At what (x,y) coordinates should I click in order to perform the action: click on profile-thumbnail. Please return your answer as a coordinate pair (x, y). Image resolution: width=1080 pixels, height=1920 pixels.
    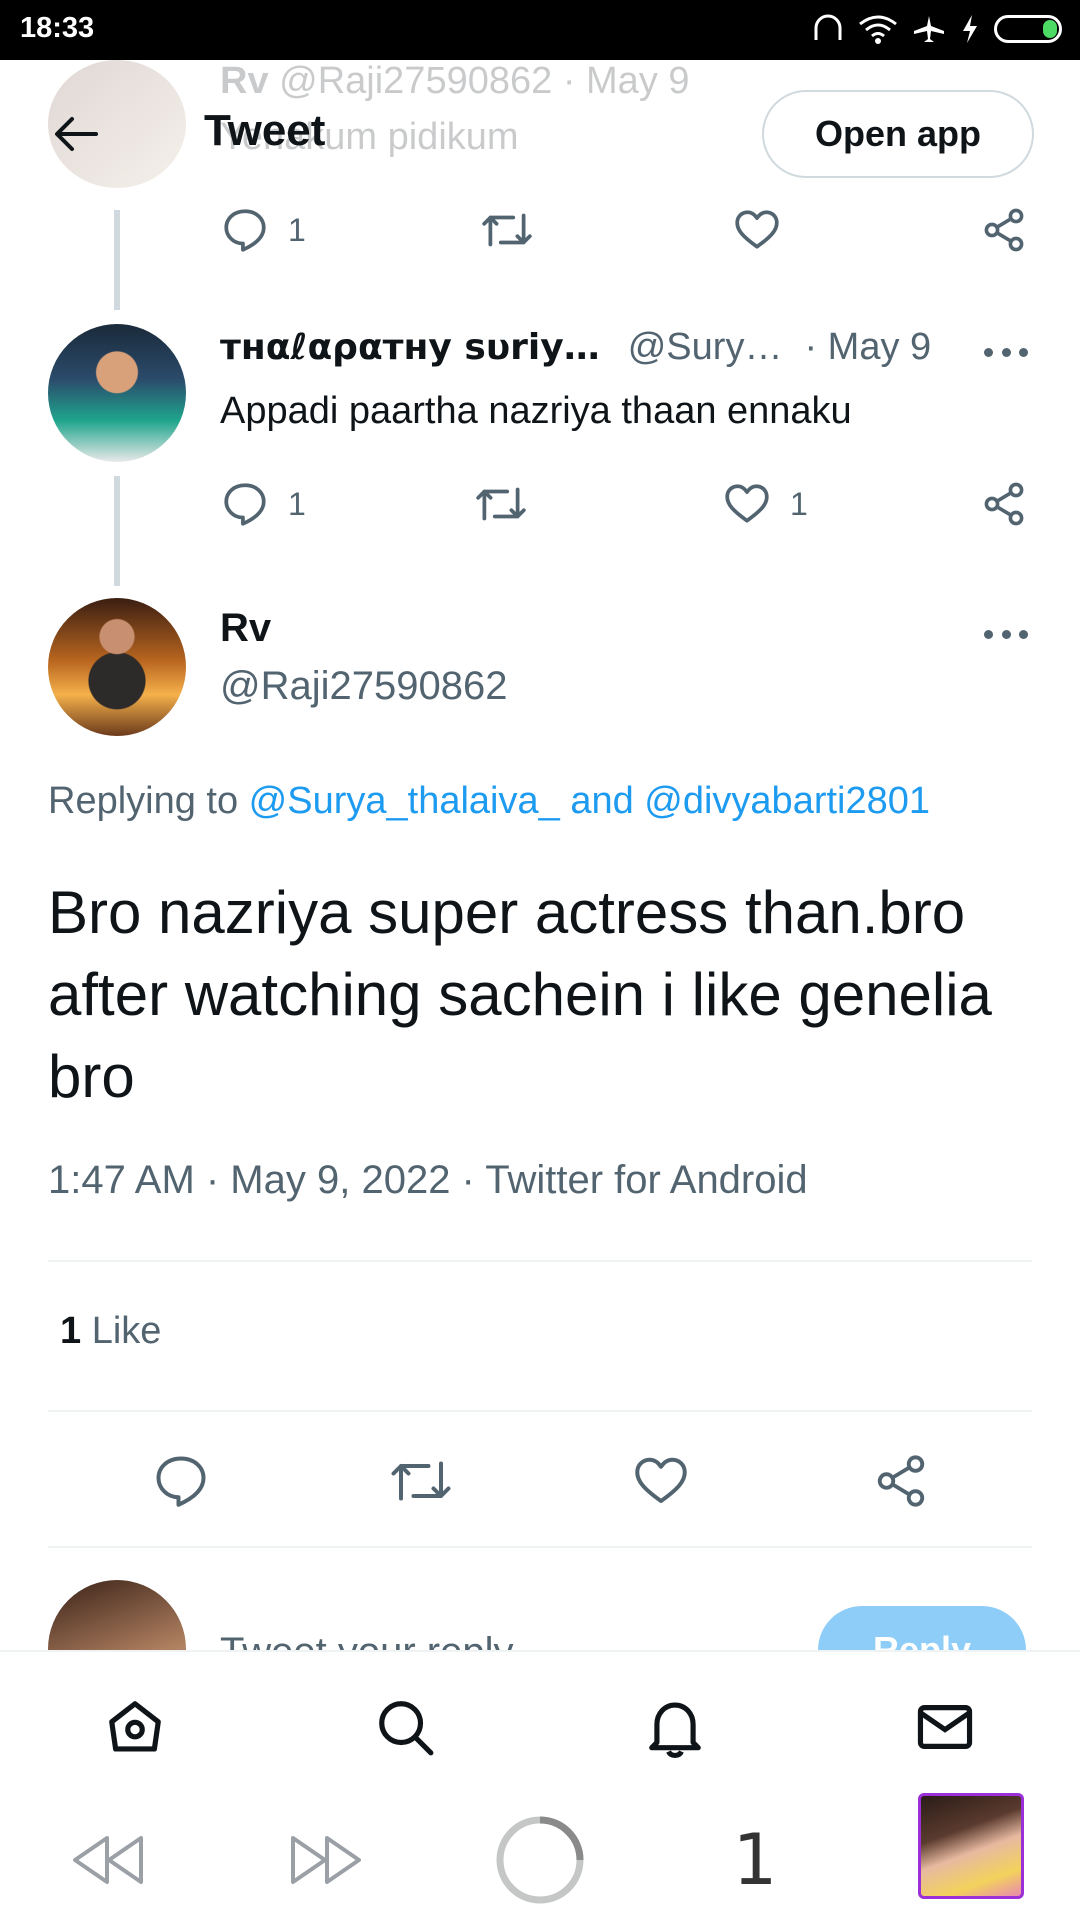
    Looking at the image, I should click on (971, 1846).